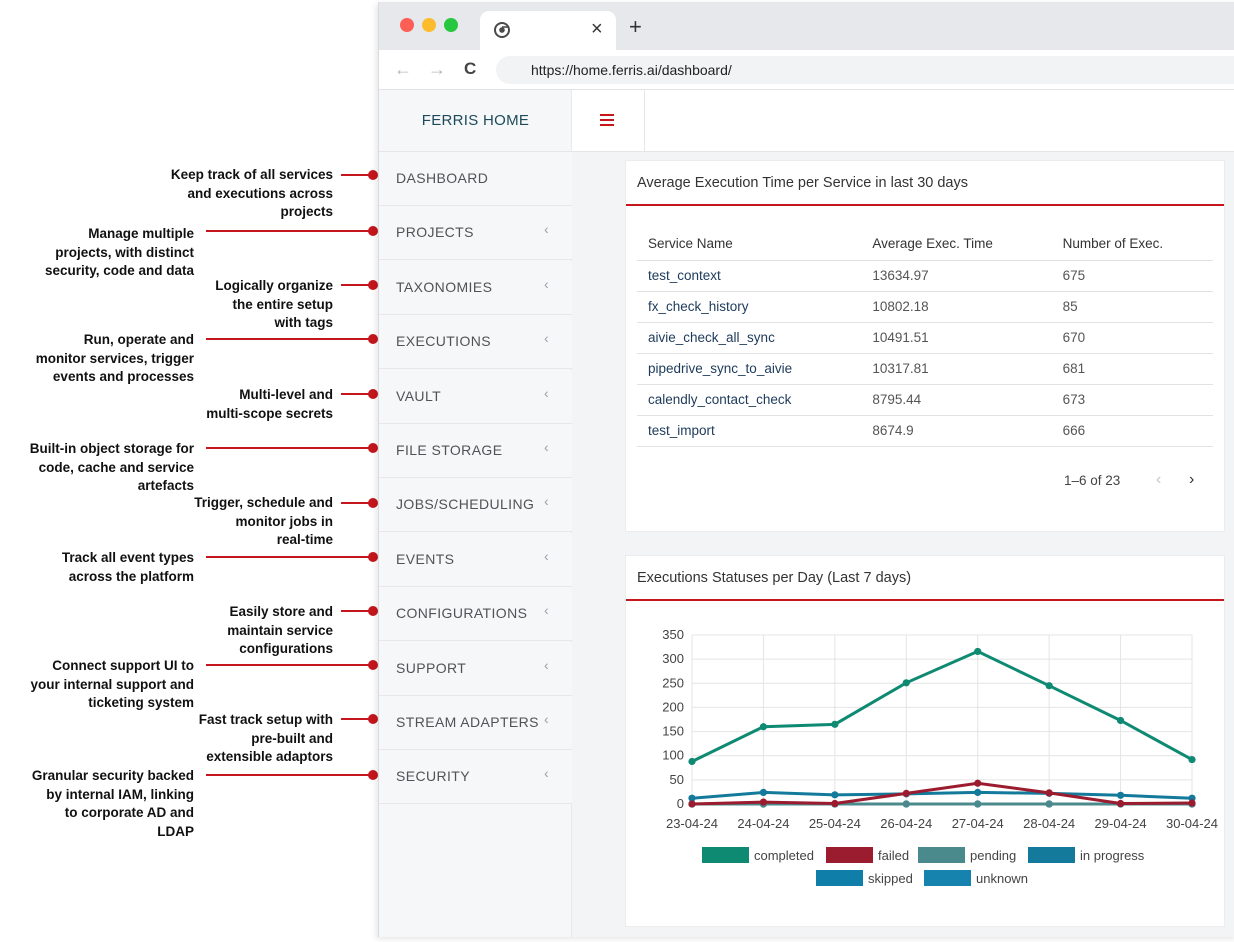 The height and width of the screenshot is (942, 1234). I want to click on column-header: Average Exec. Time, so click(956, 244).